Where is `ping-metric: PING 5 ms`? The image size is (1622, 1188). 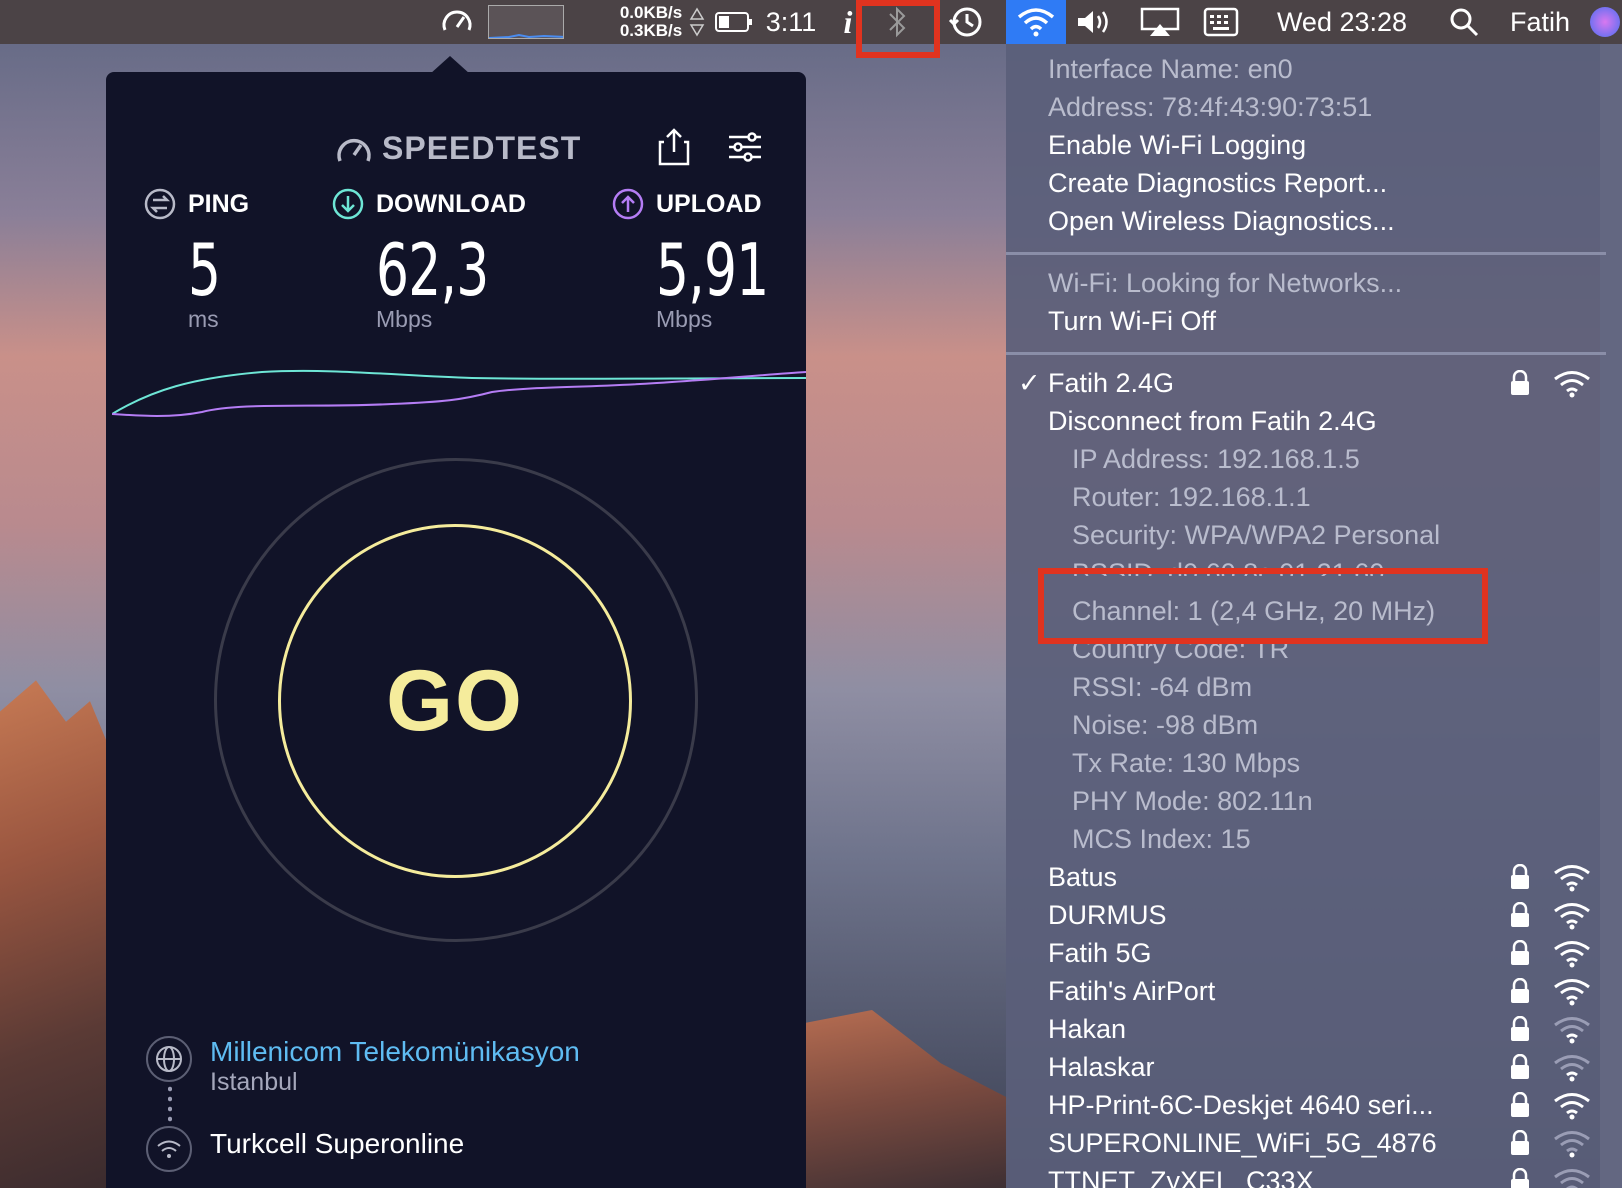
ping-metric: PING 5 ms is located at coordinates (196, 260).